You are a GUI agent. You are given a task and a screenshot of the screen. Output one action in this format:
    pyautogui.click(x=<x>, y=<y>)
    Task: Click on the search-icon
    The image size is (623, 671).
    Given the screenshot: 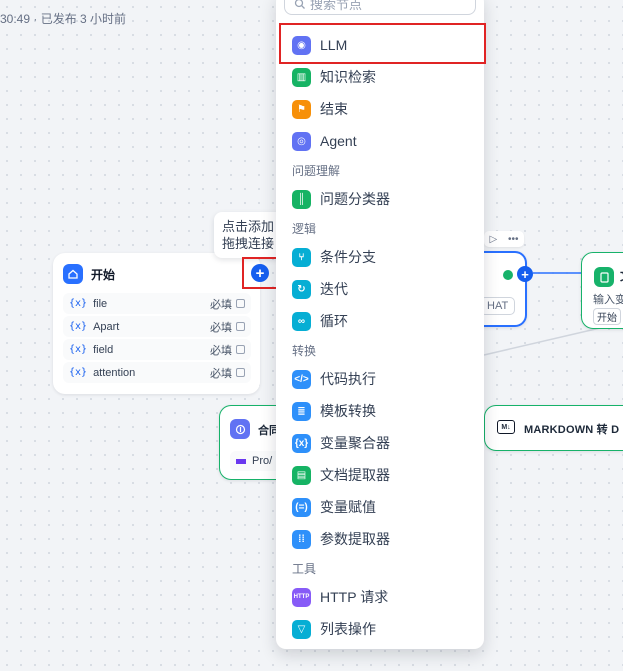 What is the action you would take?
    pyautogui.click(x=299, y=4)
    